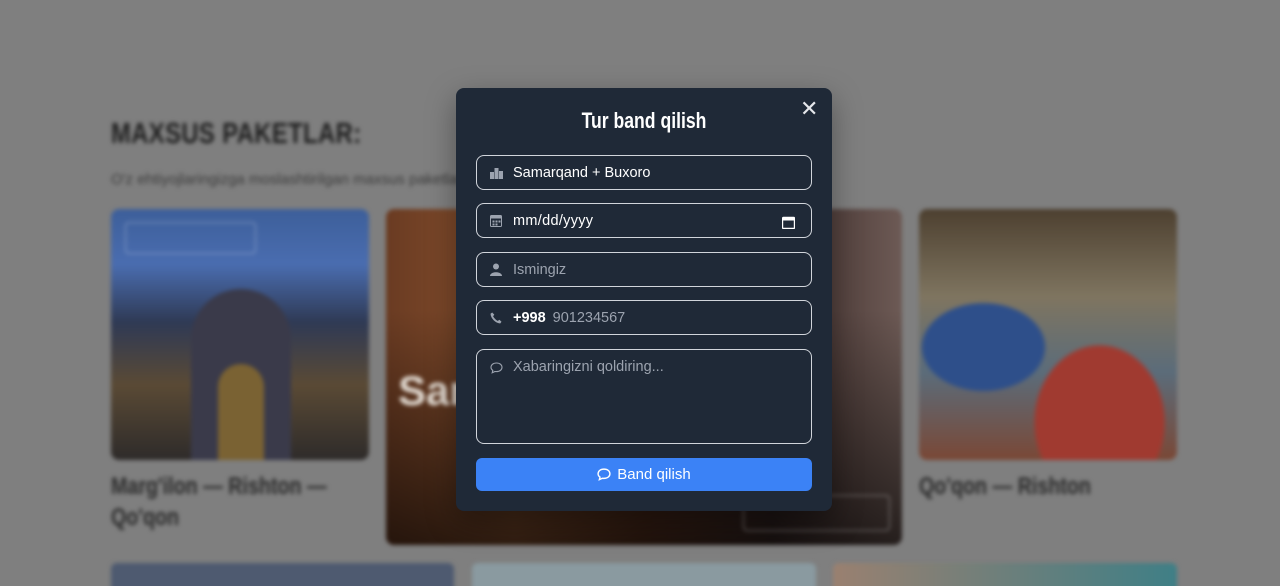  What do you see at coordinates (496, 270) in the screenshot?
I see `user-icon` at bounding box center [496, 270].